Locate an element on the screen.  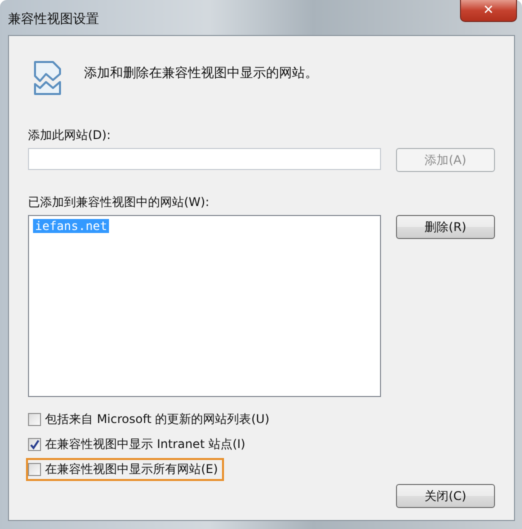
website-input-field is located at coordinates (204, 159).